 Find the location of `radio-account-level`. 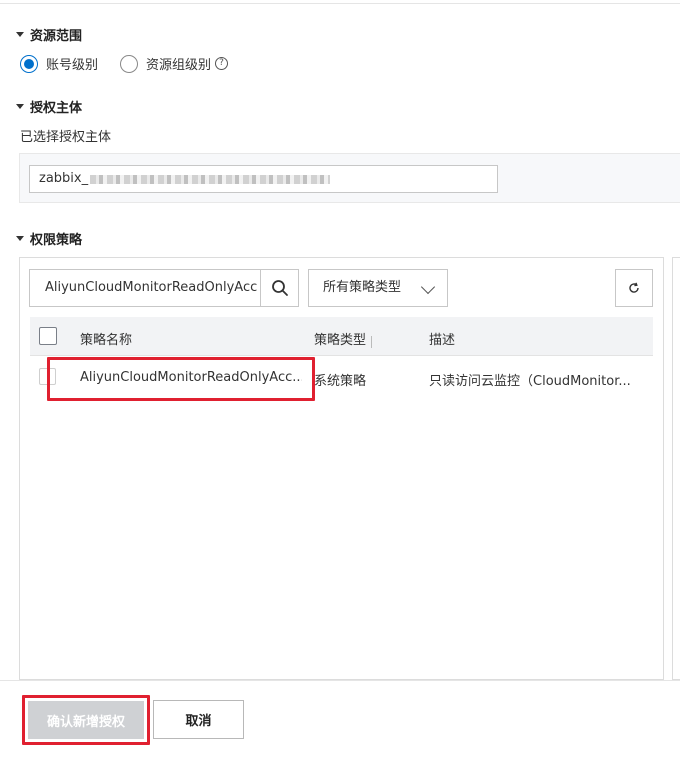

radio-account-level is located at coordinates (29, 63).